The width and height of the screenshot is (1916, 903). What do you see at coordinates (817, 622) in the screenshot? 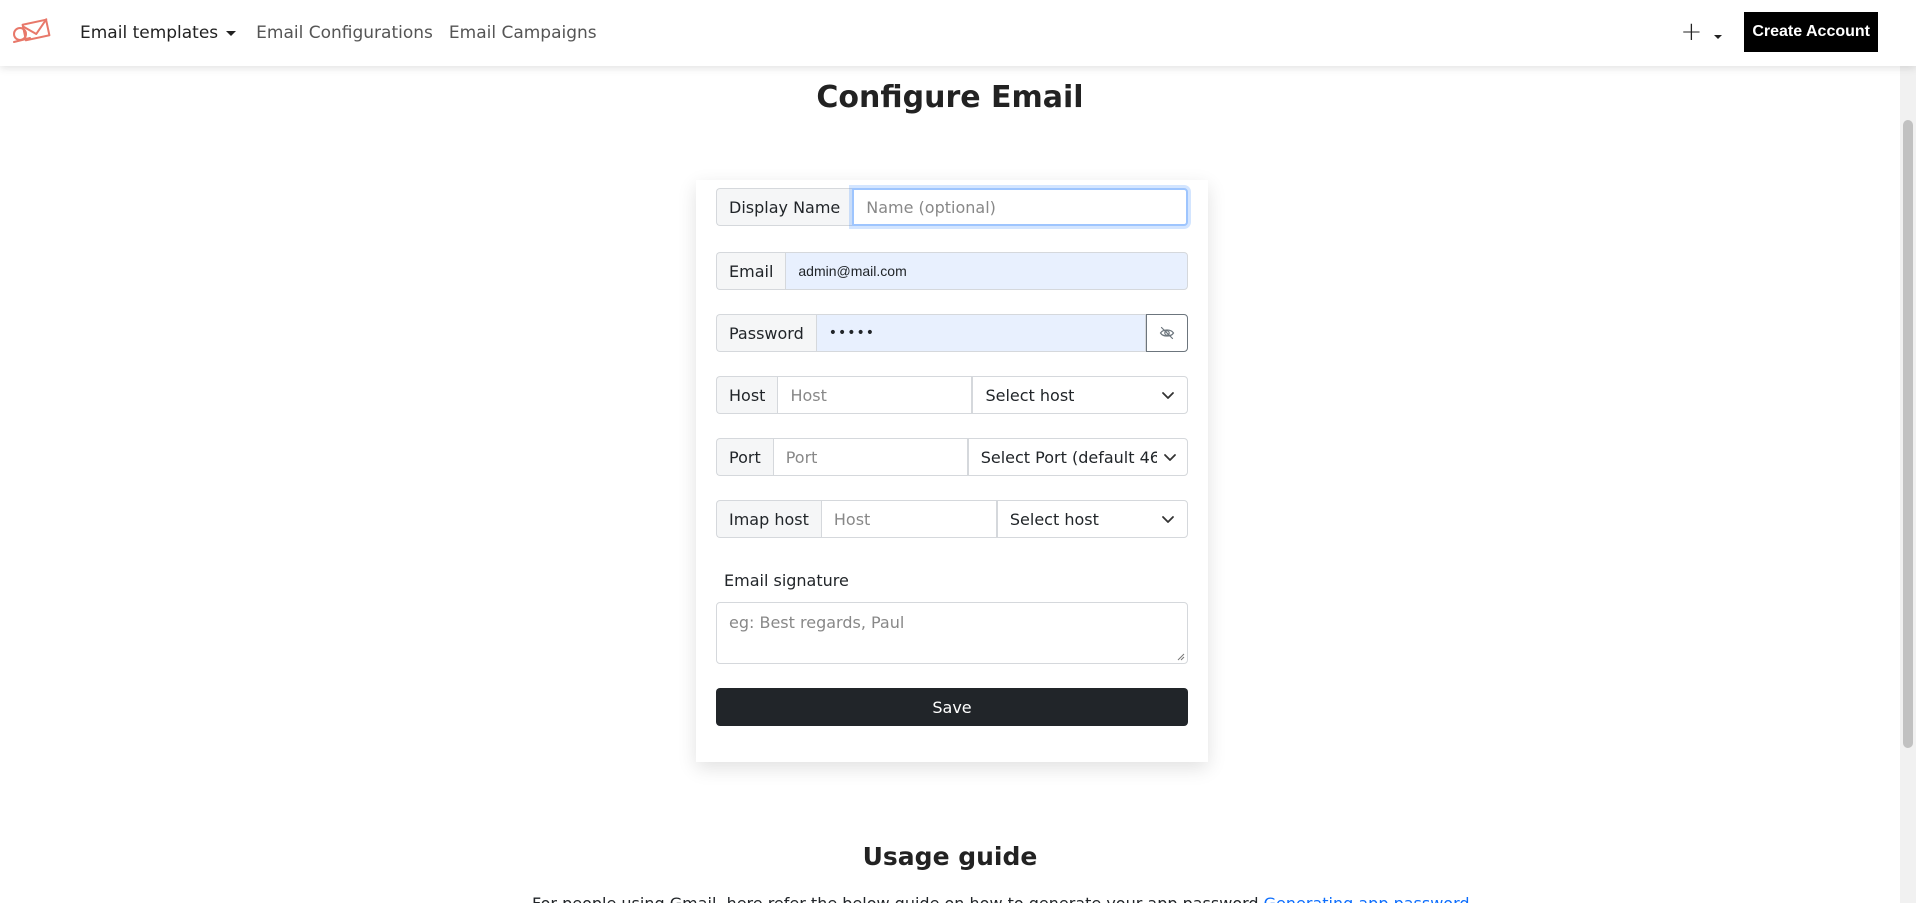
I see `email-signature-placeholder: eg: Best regards, Paul` at bounding box center [817, 622].